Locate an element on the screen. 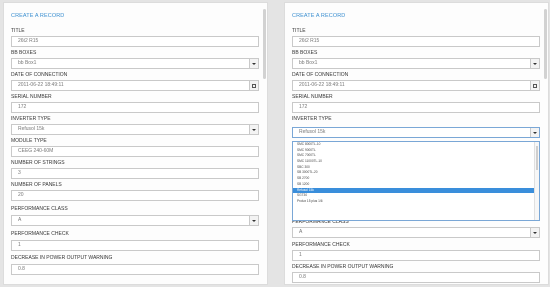  module-type-input: CEEG 240-60M is located at coordinates (135, 151).